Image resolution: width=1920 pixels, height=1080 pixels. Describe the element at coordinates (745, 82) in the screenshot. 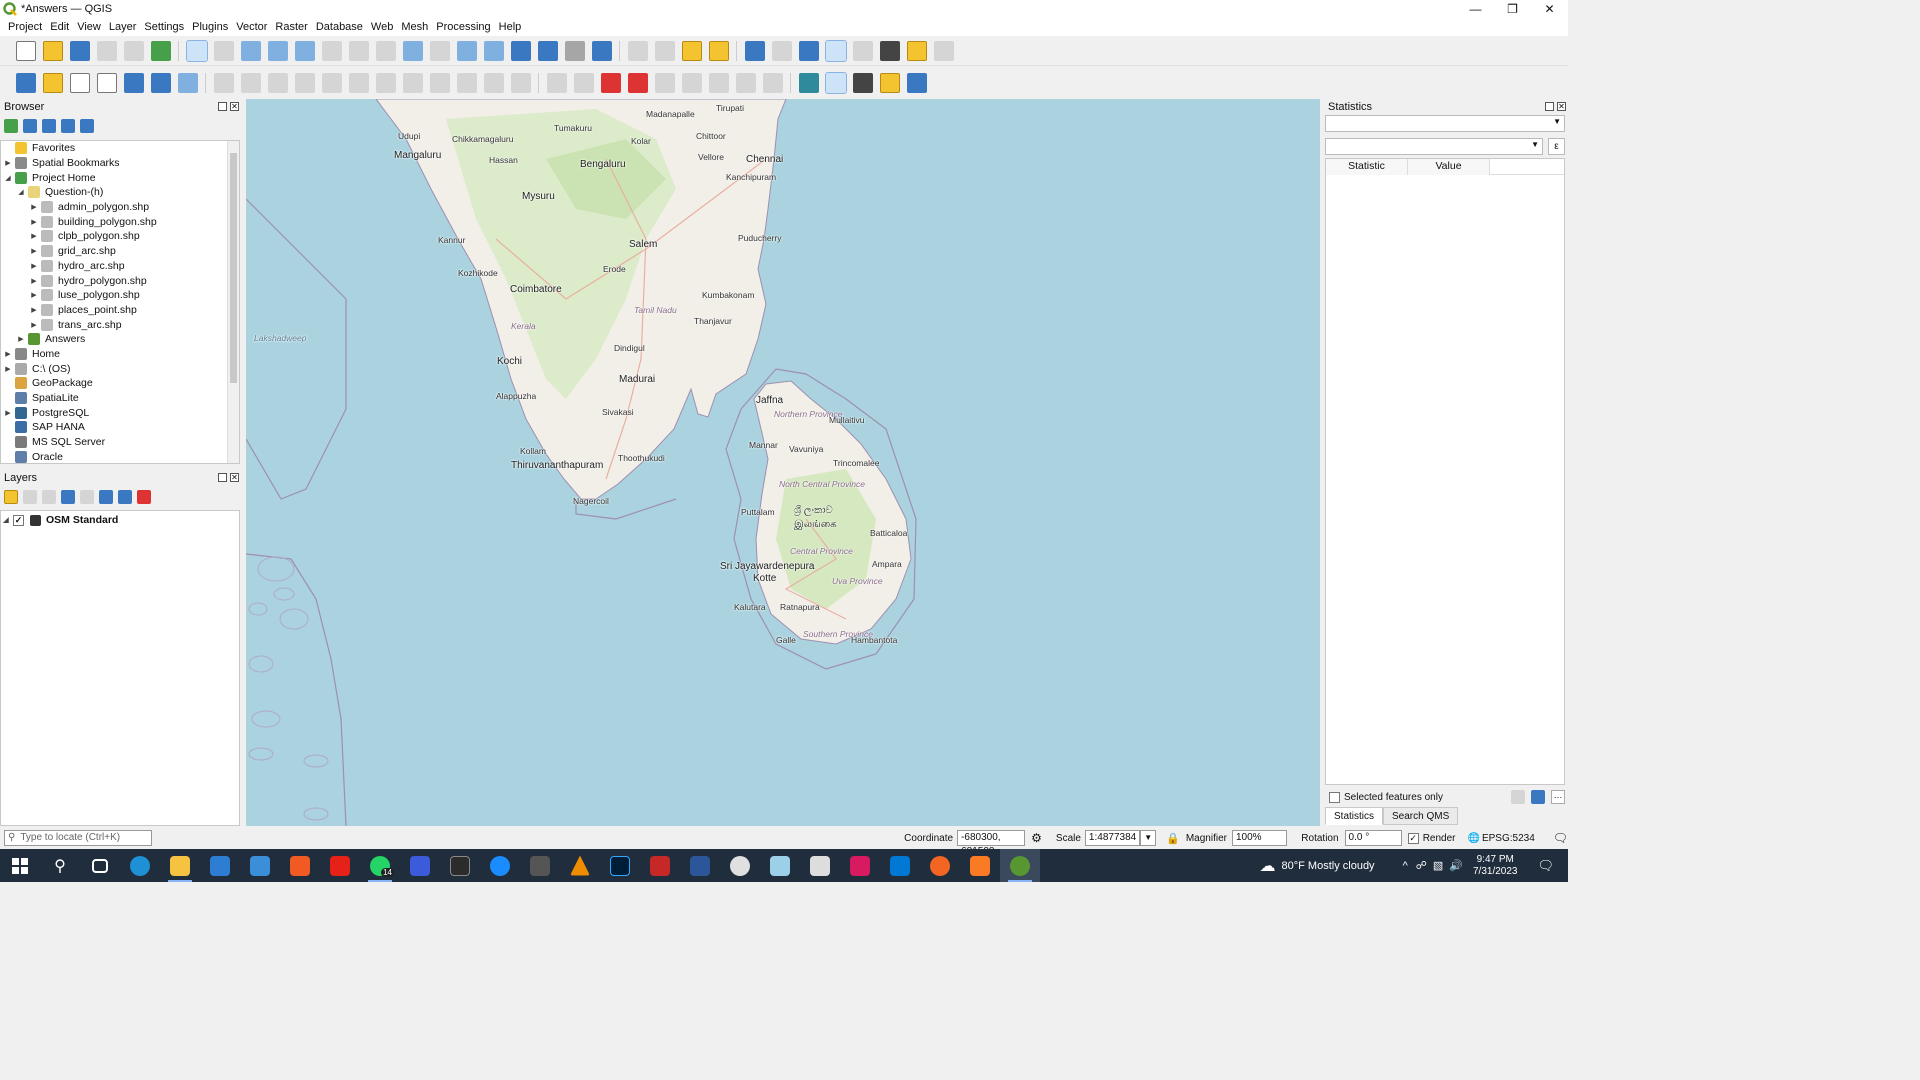

I see `rotate-label-icon` at that location.